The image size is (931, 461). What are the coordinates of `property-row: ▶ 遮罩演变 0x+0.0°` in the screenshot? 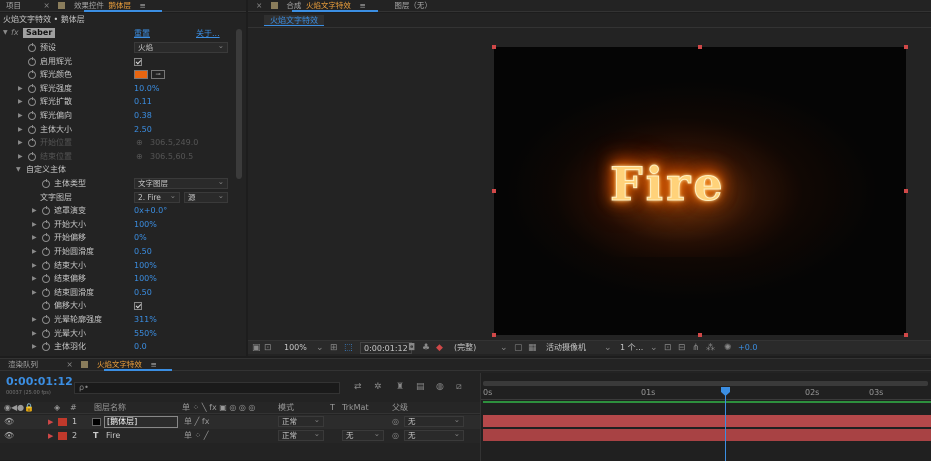 It's located at (118, 211).